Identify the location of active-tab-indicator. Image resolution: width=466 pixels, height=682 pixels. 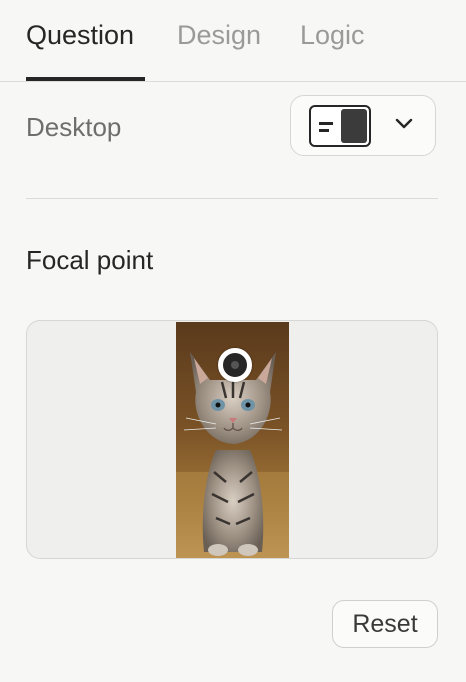
(85, 79).